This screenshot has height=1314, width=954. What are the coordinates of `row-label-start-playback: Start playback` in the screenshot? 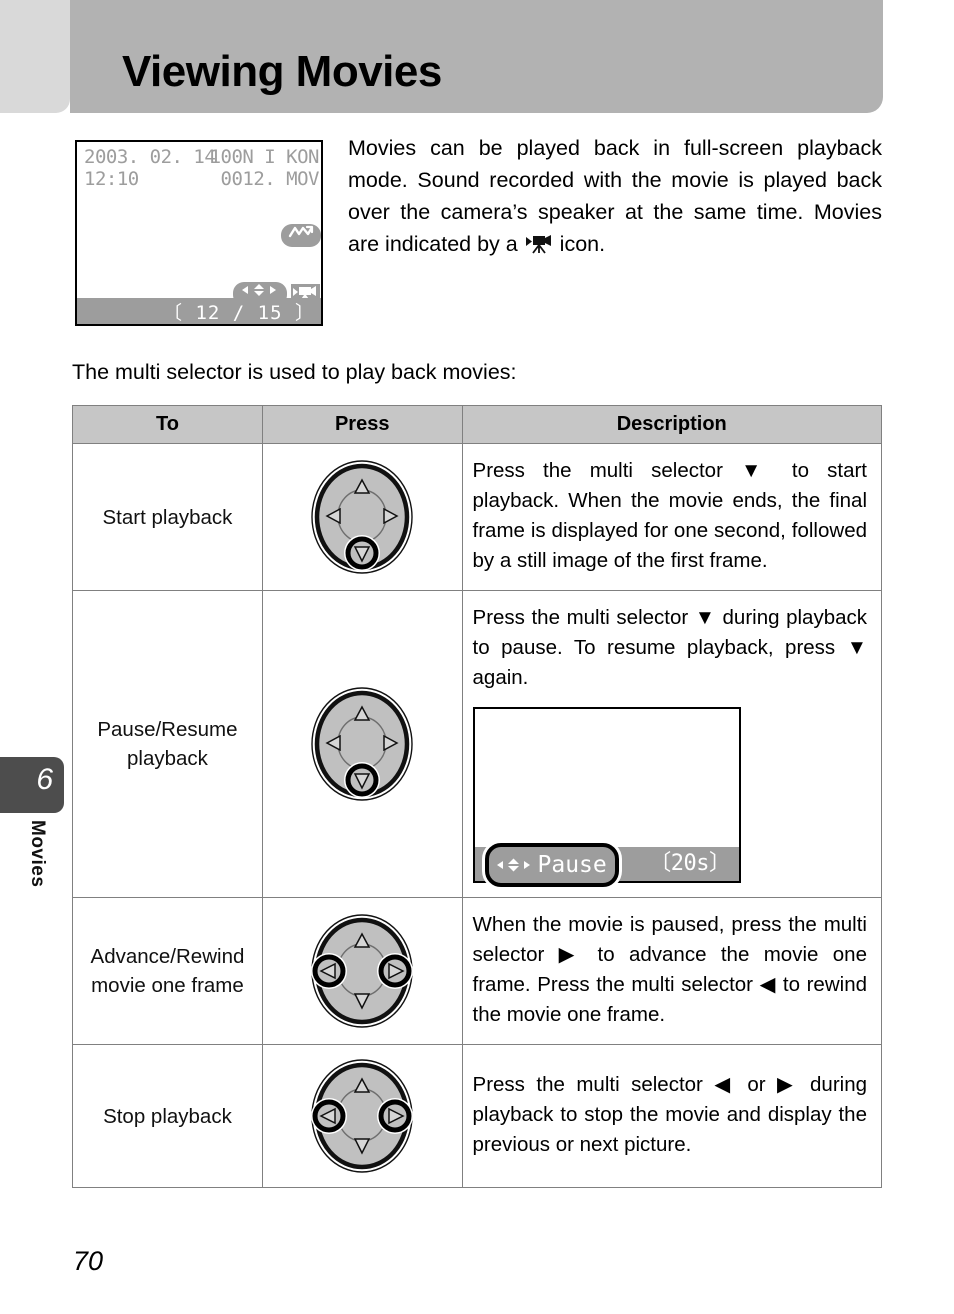 It's located at (167, 517).